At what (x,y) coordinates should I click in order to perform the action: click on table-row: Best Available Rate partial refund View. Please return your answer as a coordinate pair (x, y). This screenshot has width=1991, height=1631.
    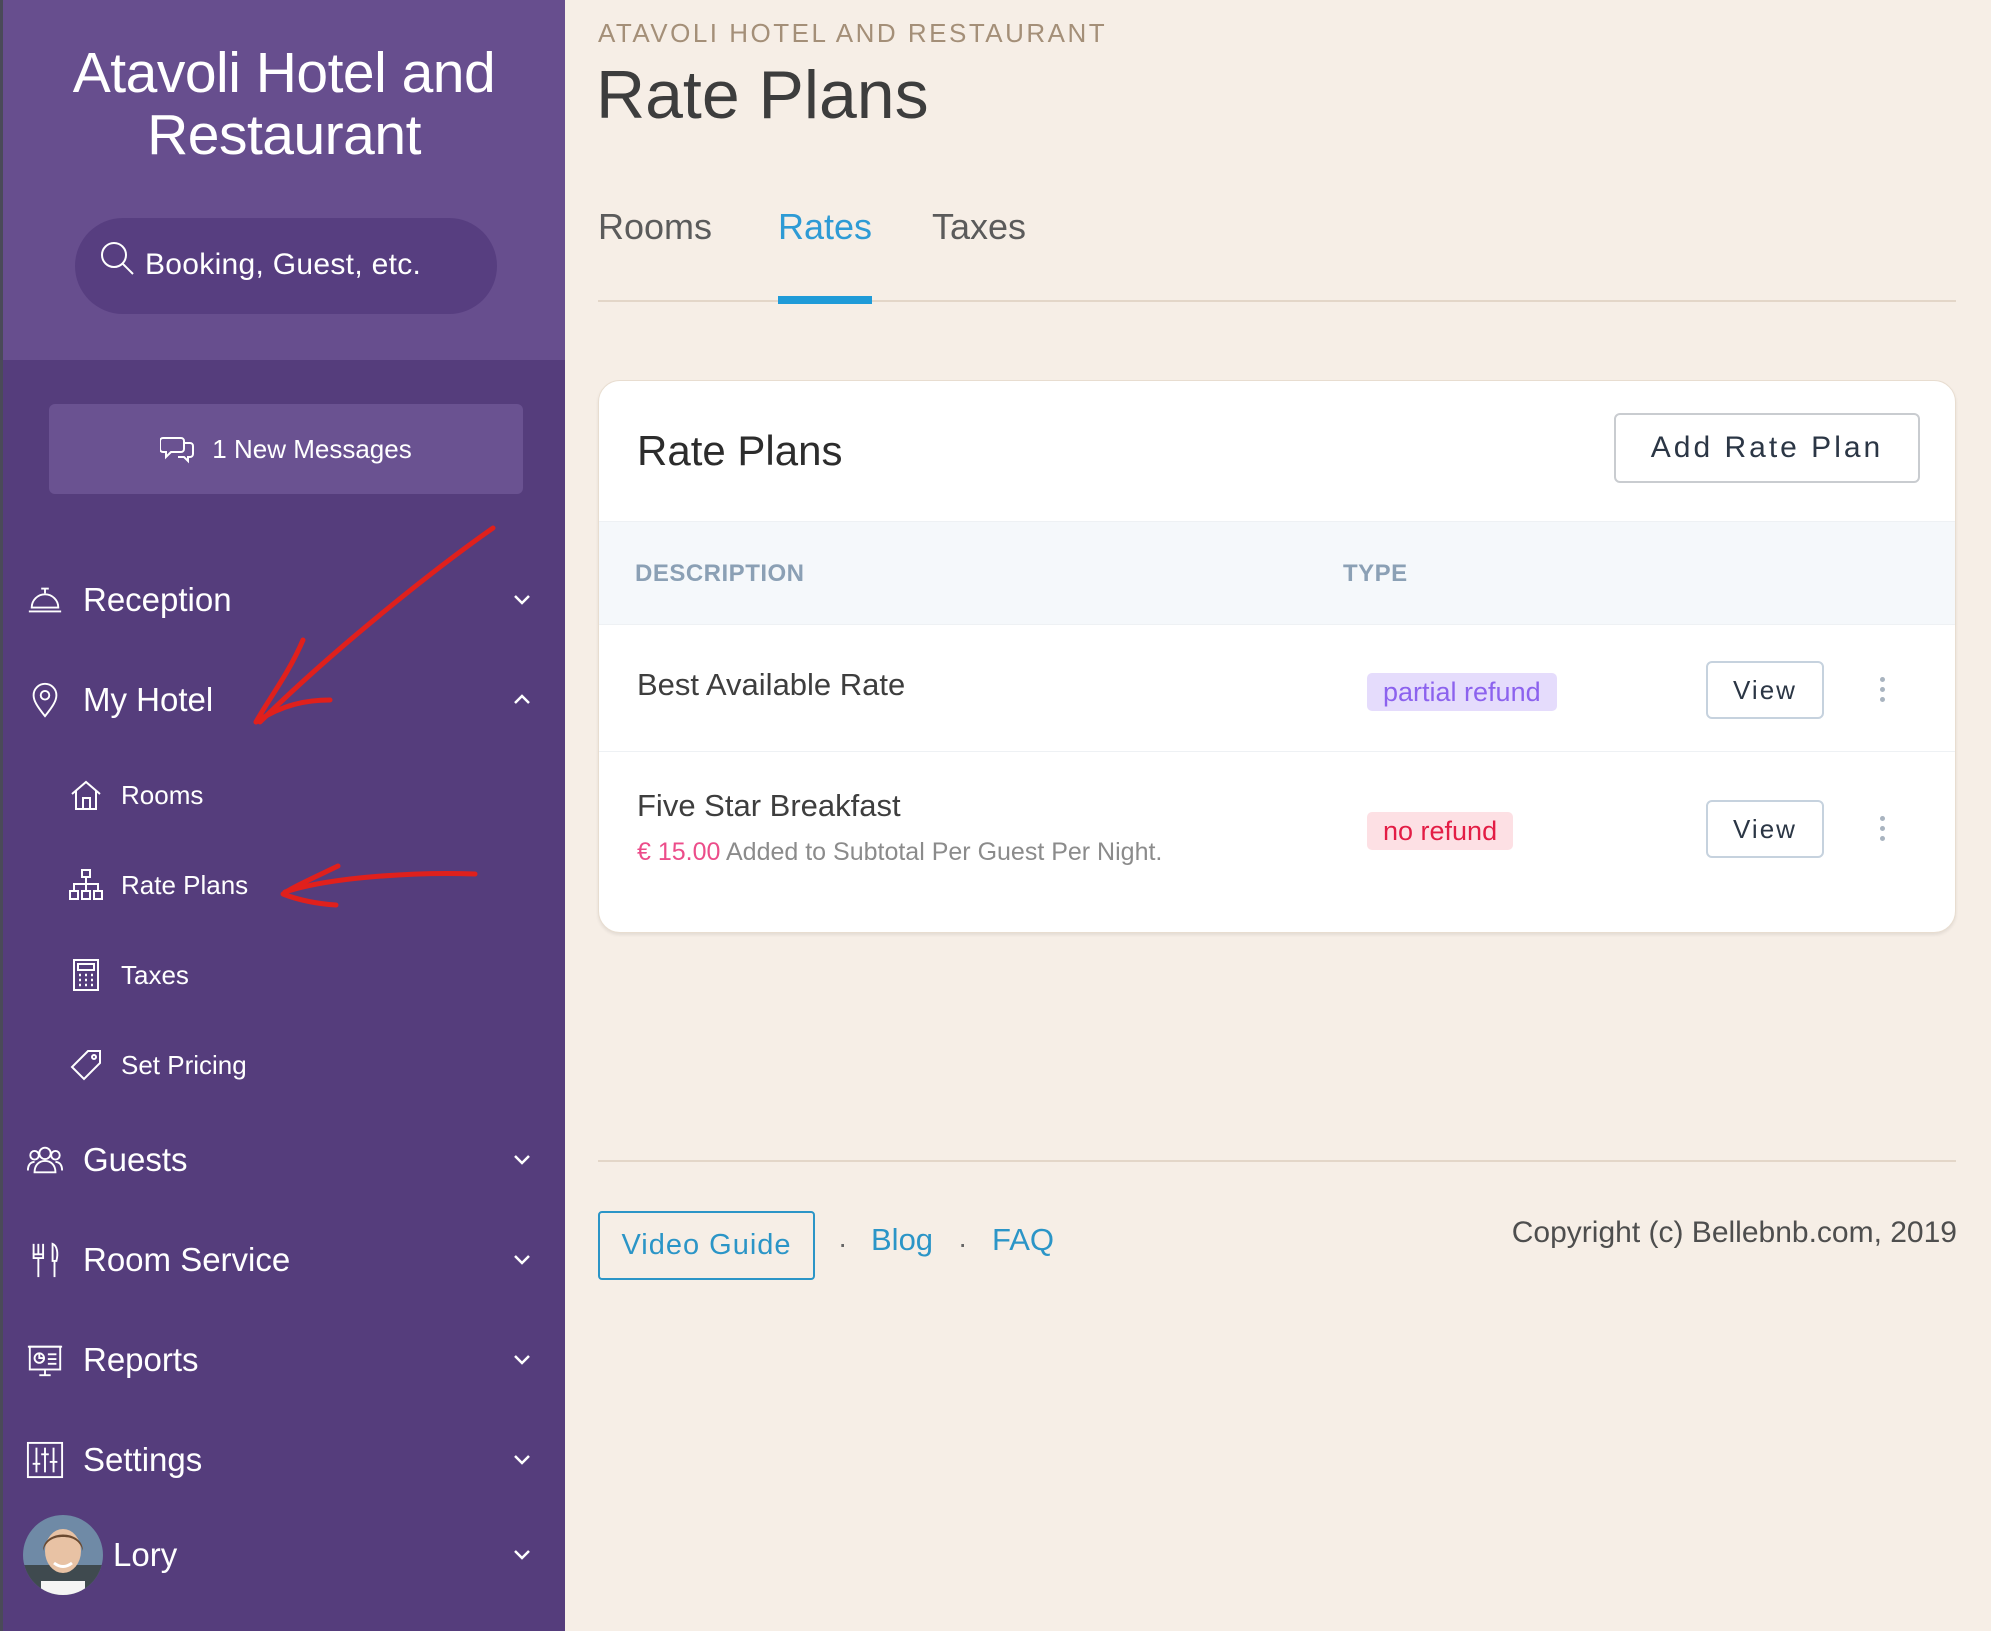
    Looking at the image, I should click on (1277, 688).